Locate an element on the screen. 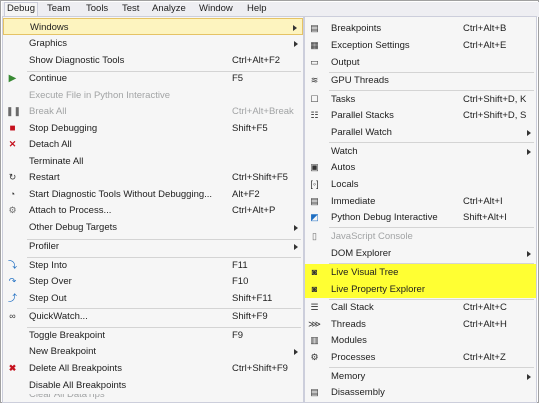 The image size is (539, 403). processes-icon: ⚙ is located at coordinates (314, 357).